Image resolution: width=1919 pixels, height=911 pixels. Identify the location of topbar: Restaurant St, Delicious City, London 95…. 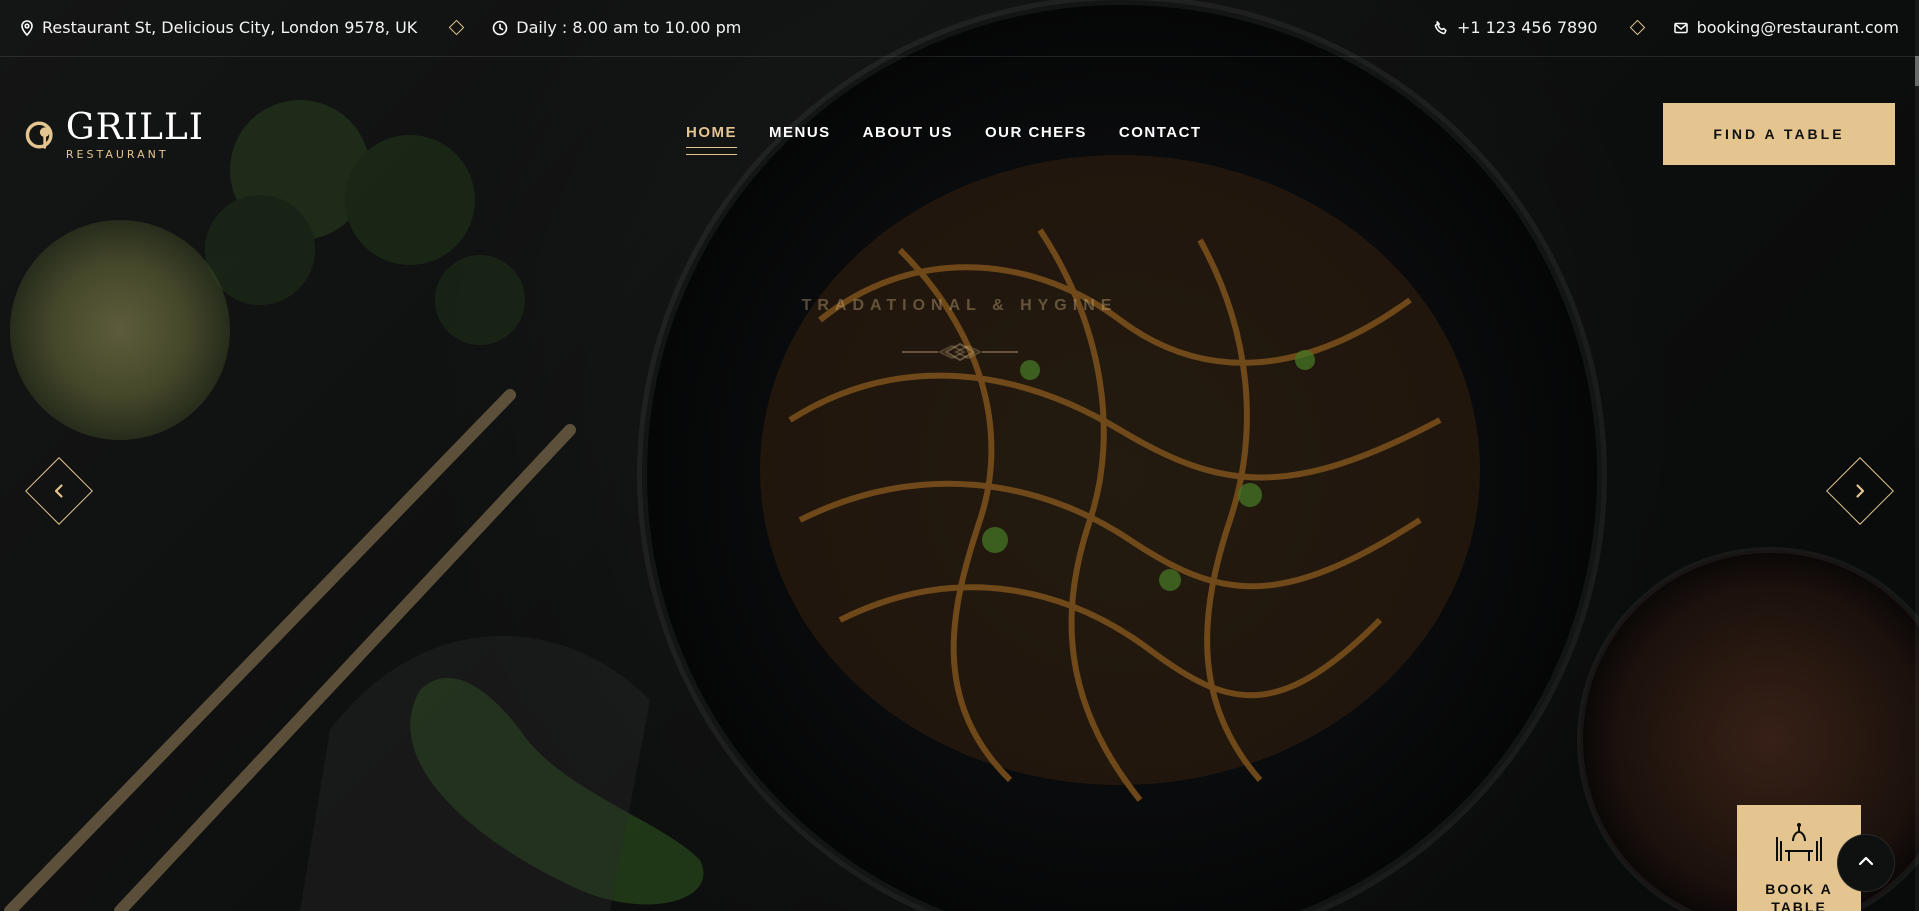
(959, 28).